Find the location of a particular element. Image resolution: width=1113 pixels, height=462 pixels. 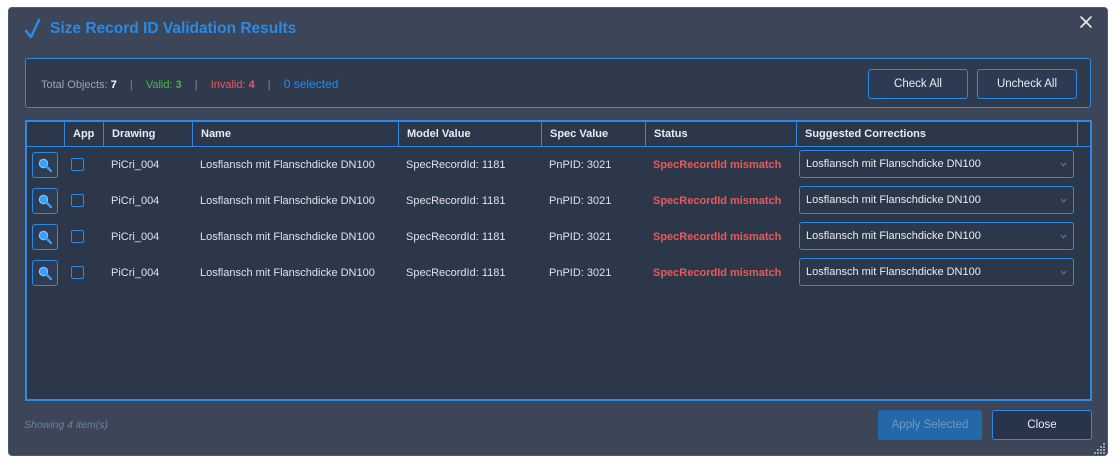

header-name: Name is located at coordinates (296, 134).